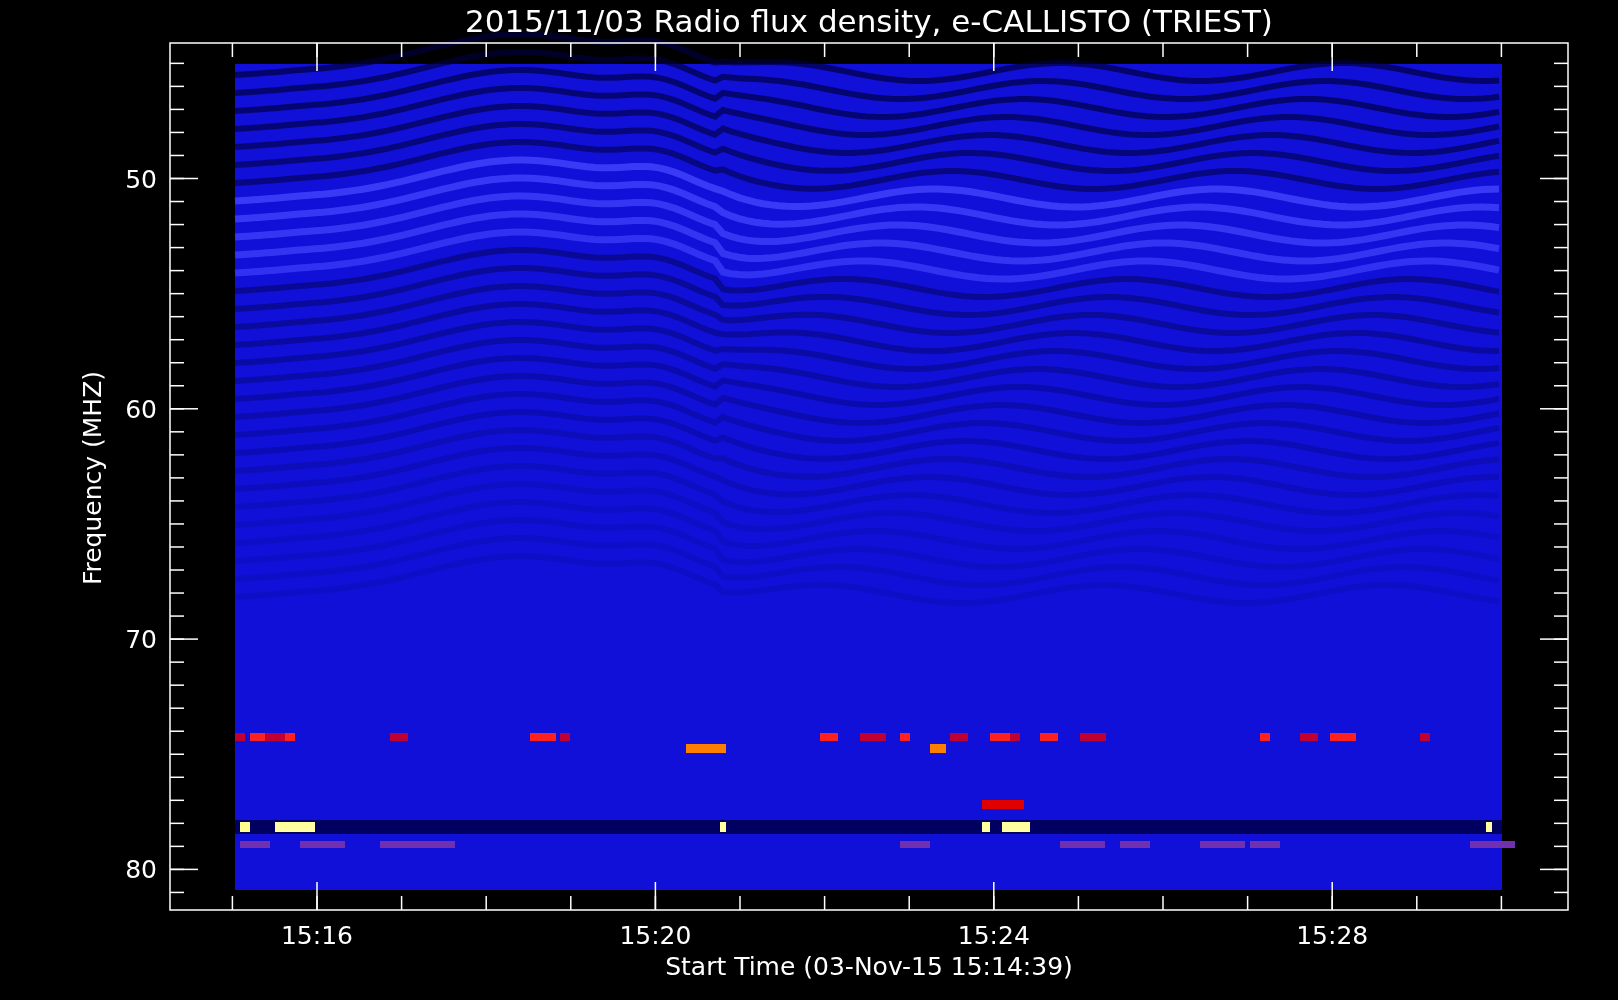 The height and width of the screenshot is (1000, 1618). I want to click on y-tick-label: 60, so click(141, 409).